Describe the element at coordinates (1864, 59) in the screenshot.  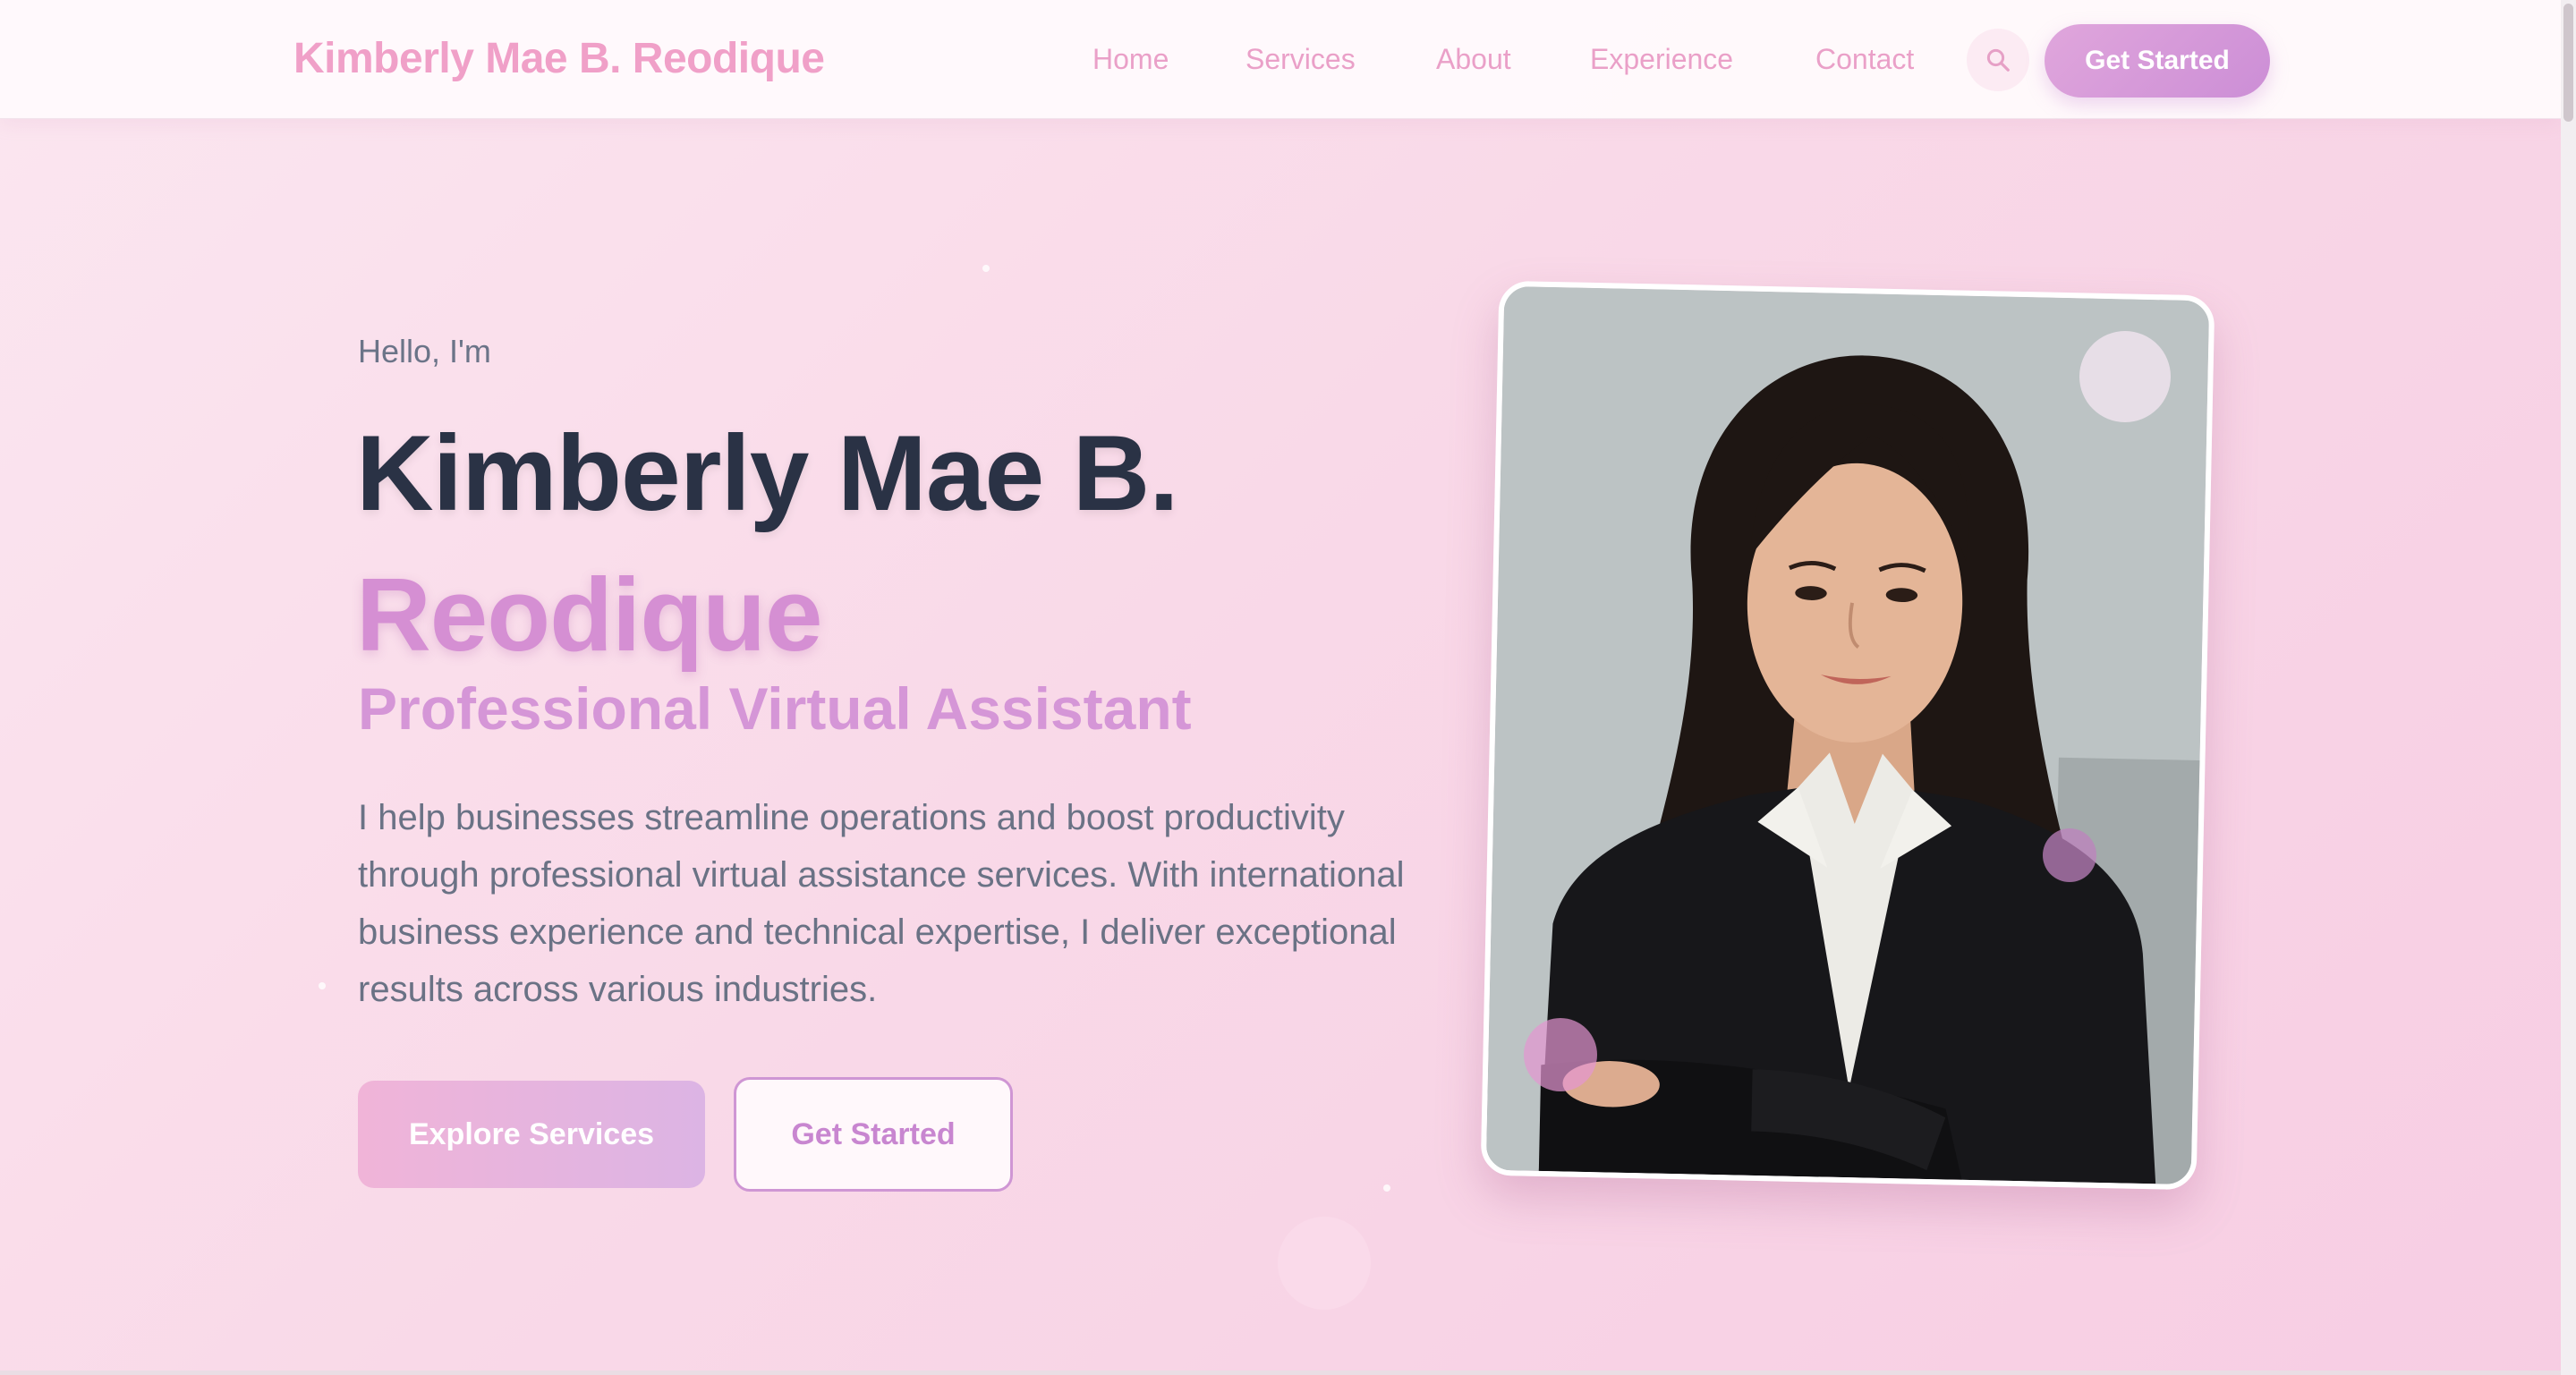
I see `nav-link-contact: Contact` at that location.